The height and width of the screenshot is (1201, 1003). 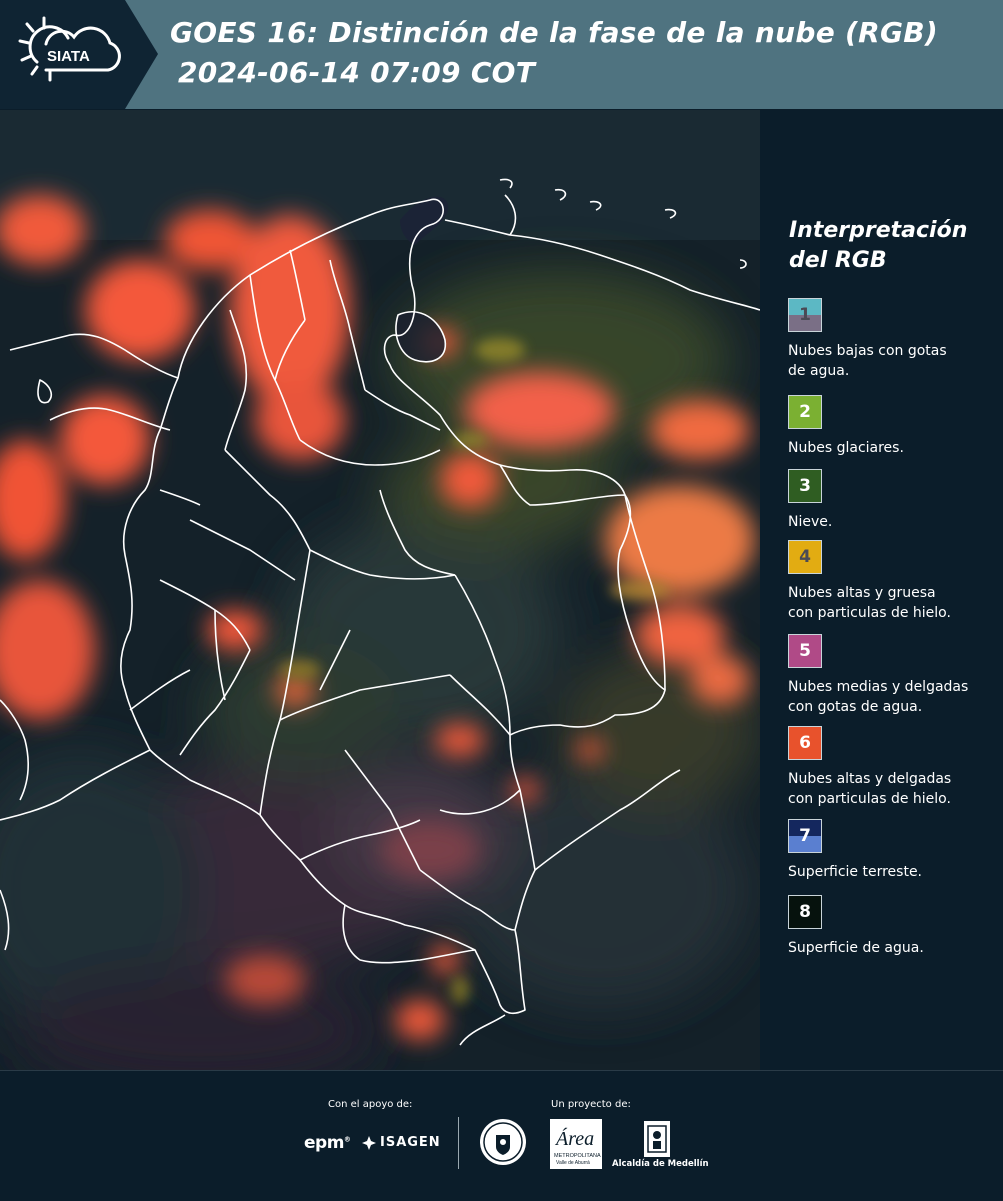 I want to click on legend-swatch: 2, so click(x=805, y=412).